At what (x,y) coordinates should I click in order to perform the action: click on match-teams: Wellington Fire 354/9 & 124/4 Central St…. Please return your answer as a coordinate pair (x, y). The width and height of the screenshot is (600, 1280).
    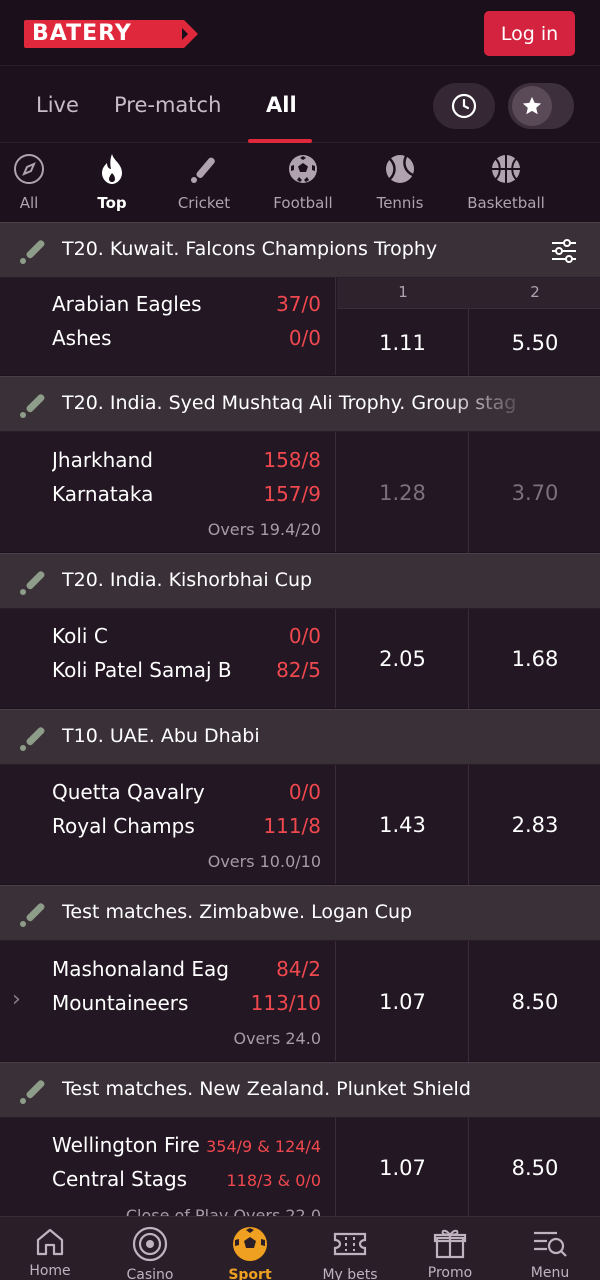
    Looking at the image, I should click on (168, 1171).